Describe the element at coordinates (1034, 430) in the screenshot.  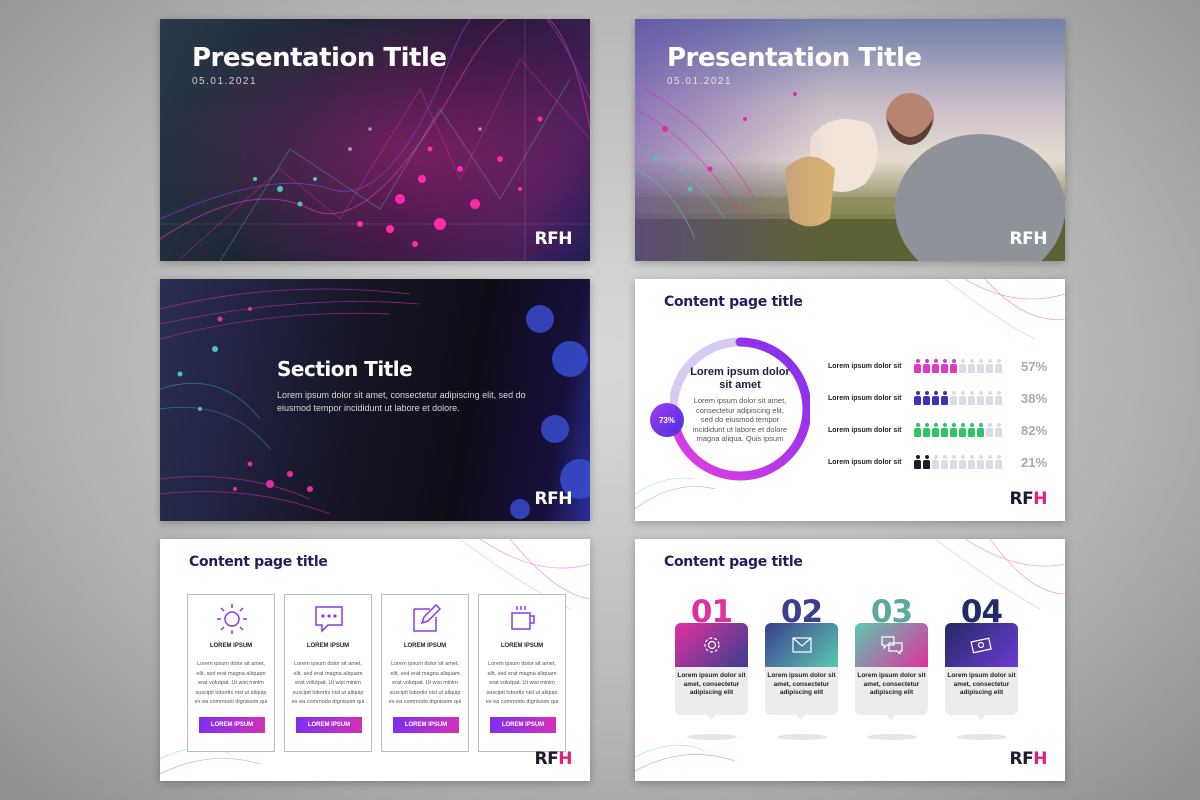
I see `stat-value: 82%` at that location.